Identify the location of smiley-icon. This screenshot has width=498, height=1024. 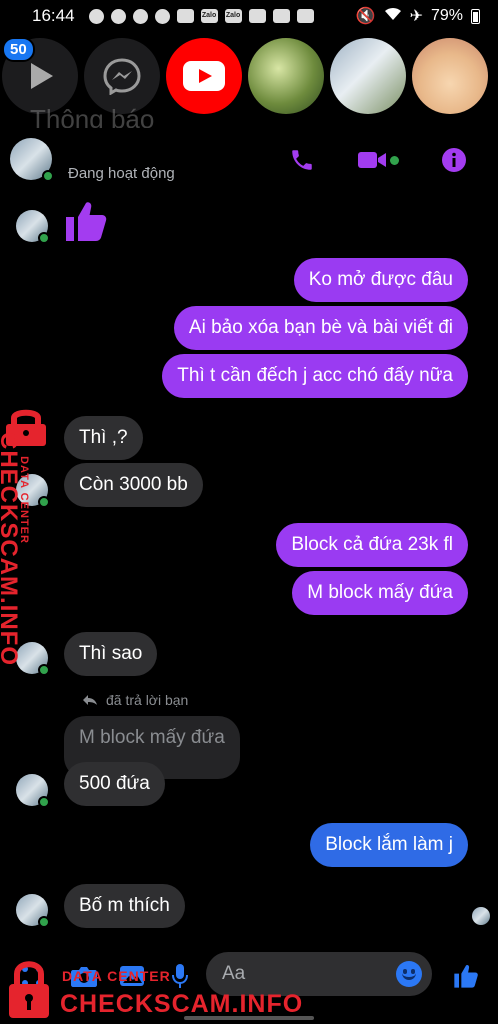
(409, 976).